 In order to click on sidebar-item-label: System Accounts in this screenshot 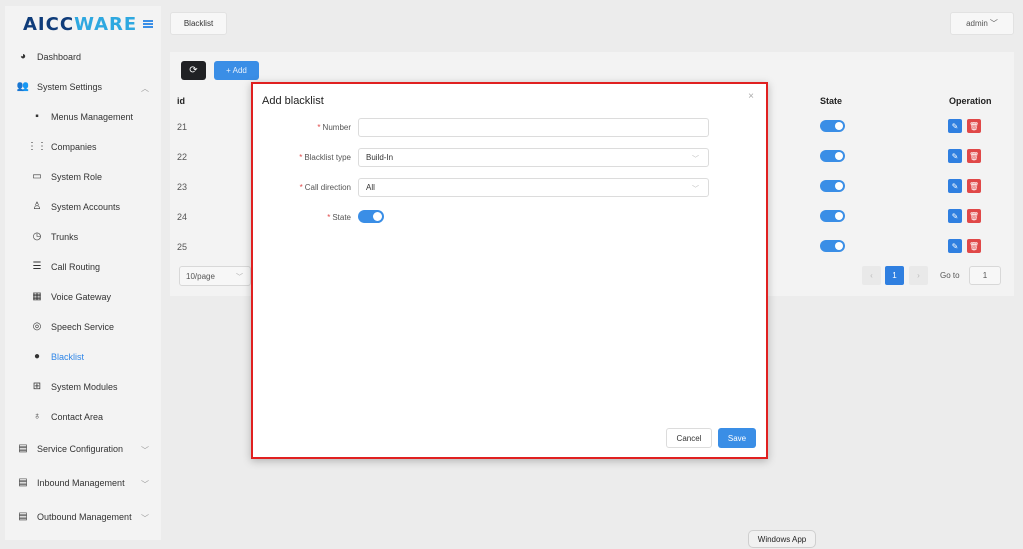, I will do `click(86, 207)`.